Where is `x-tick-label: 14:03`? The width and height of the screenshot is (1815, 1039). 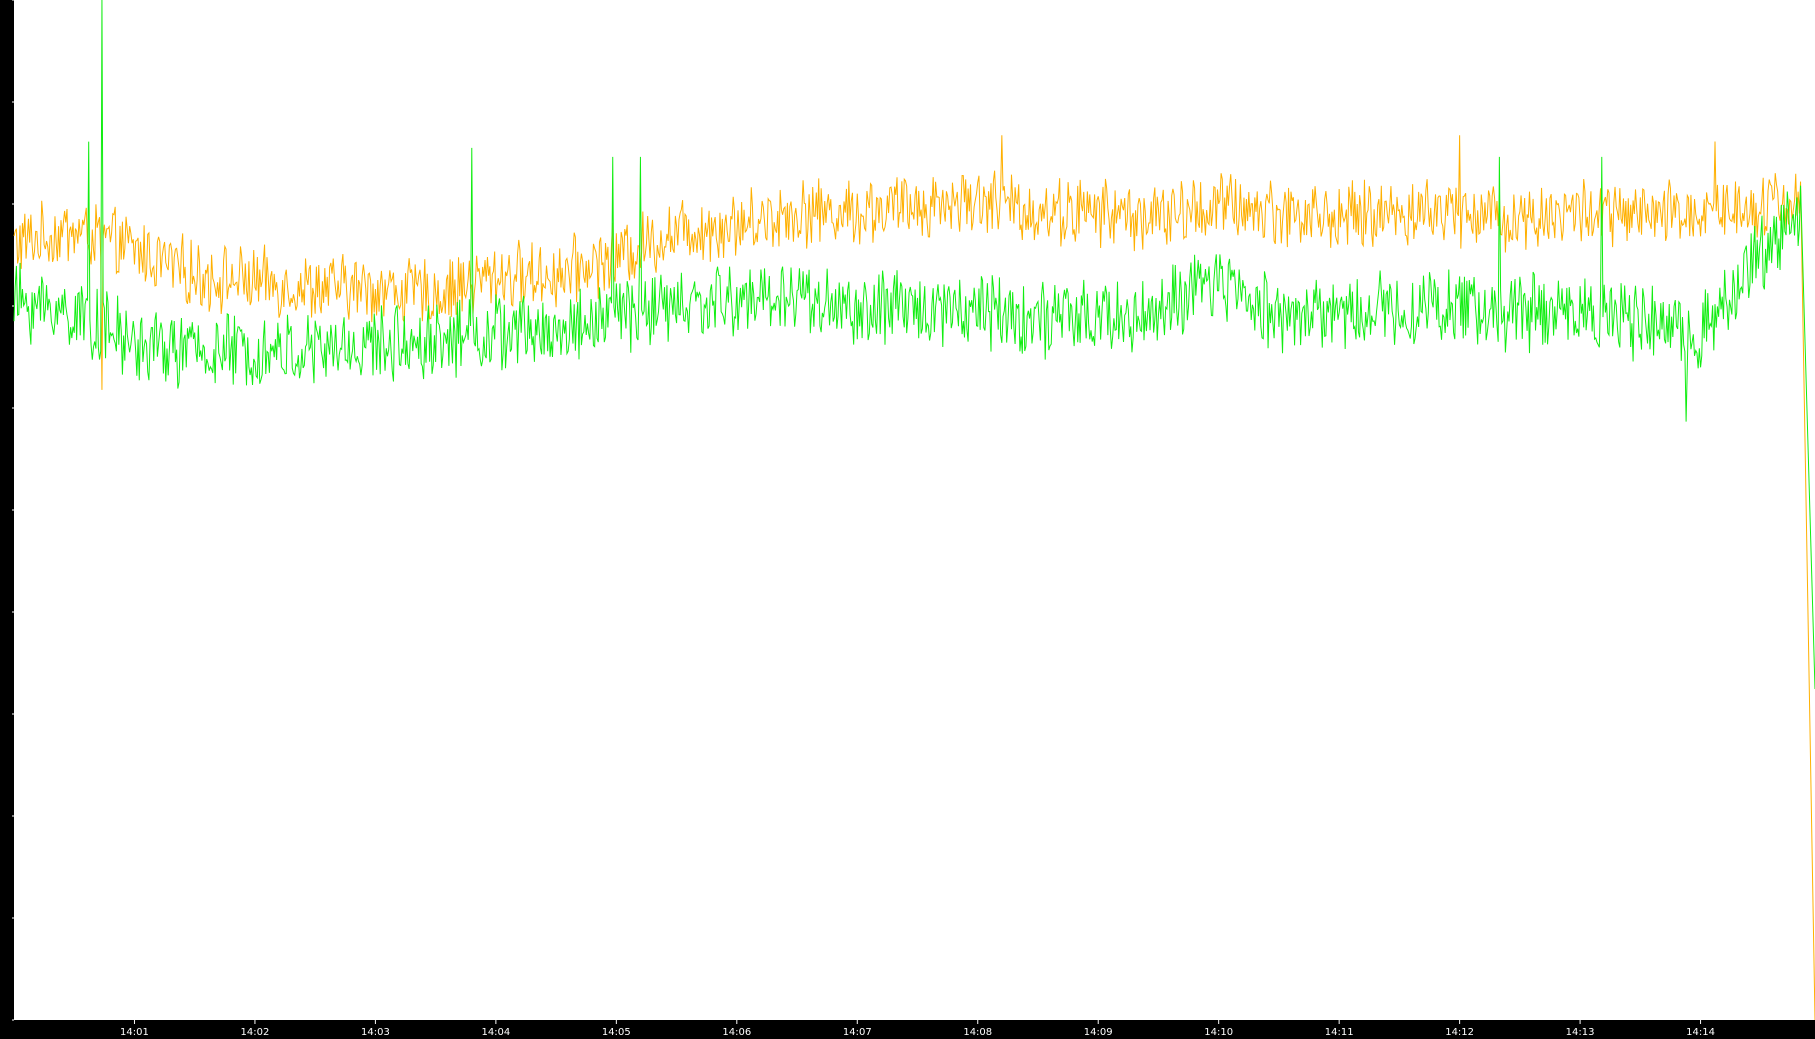 x-tick-label: 14:03 is located at coordinates (375, 1032).